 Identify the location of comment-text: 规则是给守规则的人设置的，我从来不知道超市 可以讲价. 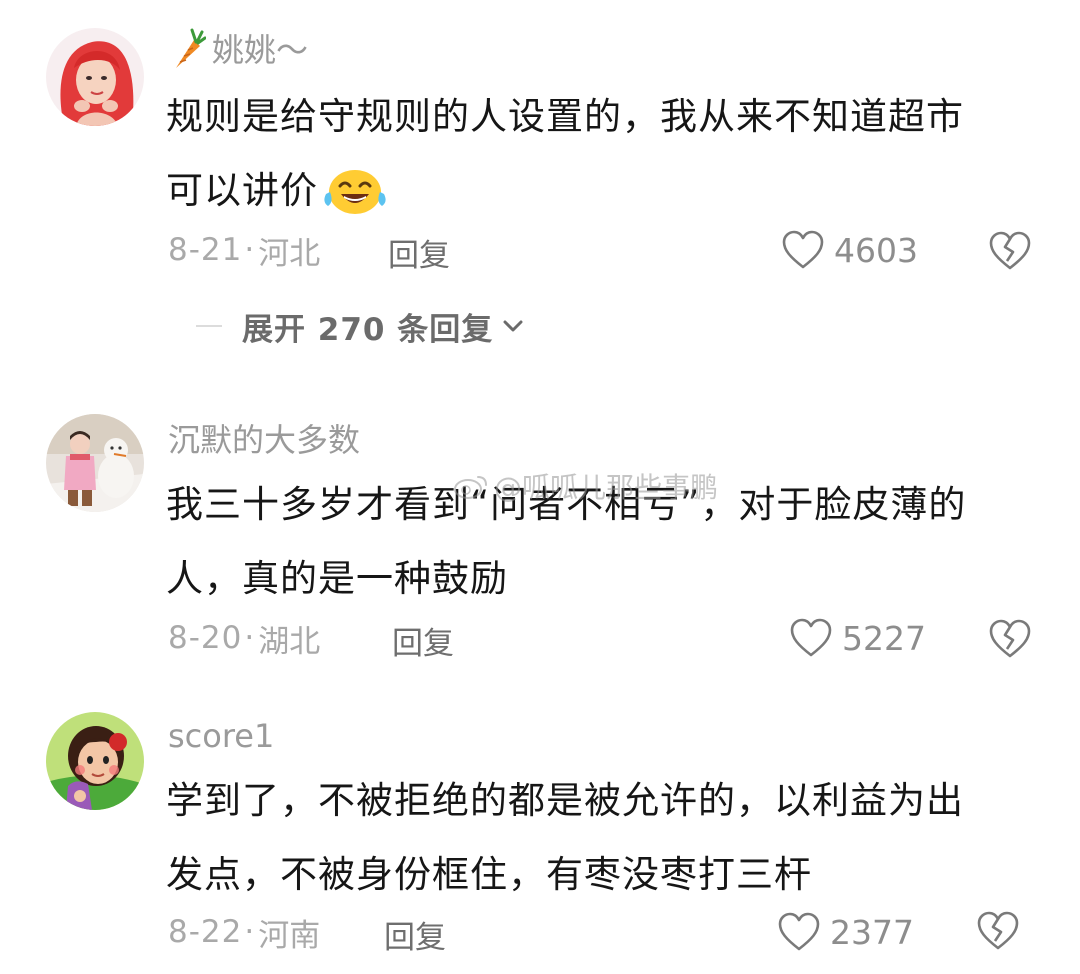
(601, 154).